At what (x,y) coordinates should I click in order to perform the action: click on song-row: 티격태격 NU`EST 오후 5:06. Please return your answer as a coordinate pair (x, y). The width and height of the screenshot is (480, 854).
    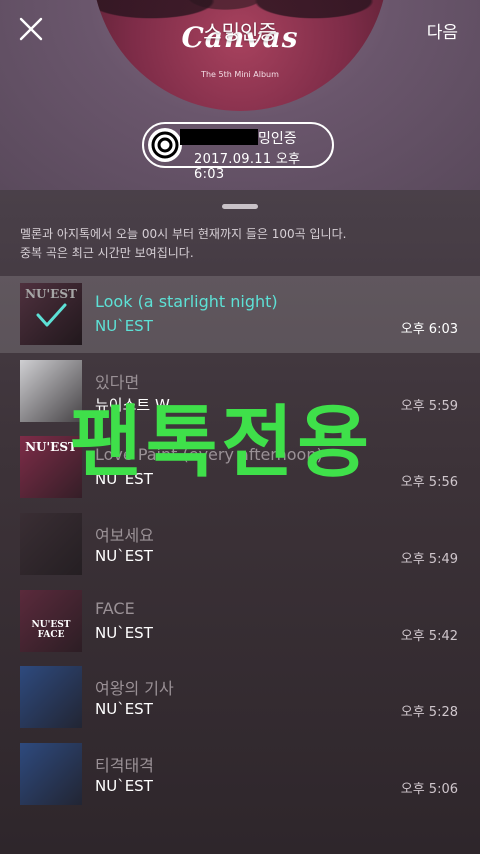
    Looking at the image, I should click on (240, 774).